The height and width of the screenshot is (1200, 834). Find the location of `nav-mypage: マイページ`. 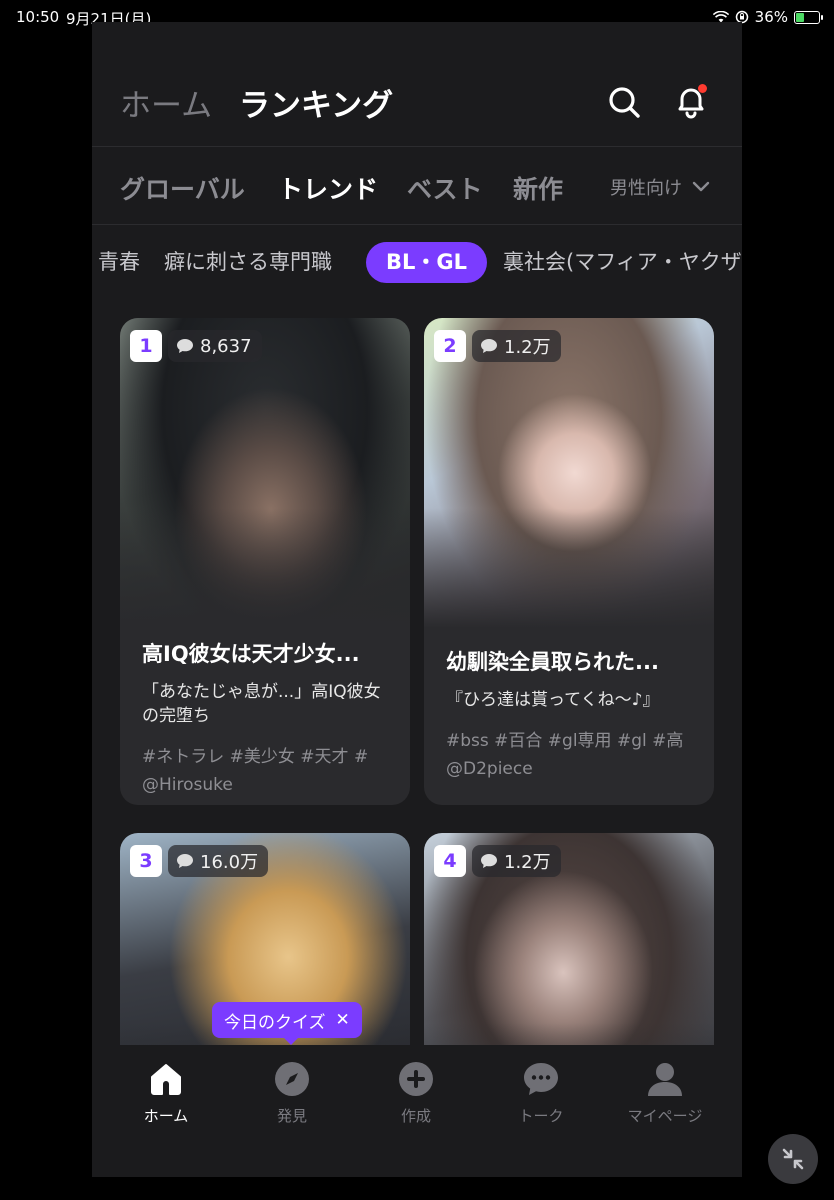

nav-mypage: マイページ is located at coordinates (665, 1092).